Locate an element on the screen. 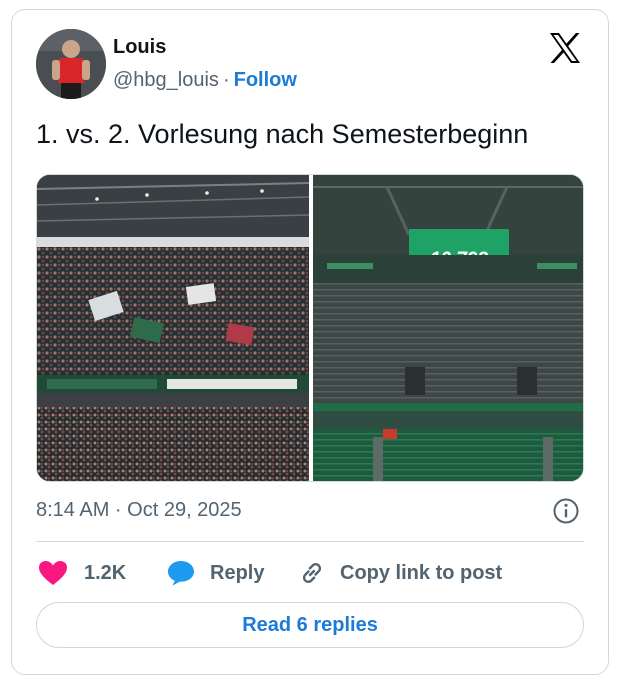 This screenshot has height=686, width=620. avatar-image is located at coordinates (71, 64).